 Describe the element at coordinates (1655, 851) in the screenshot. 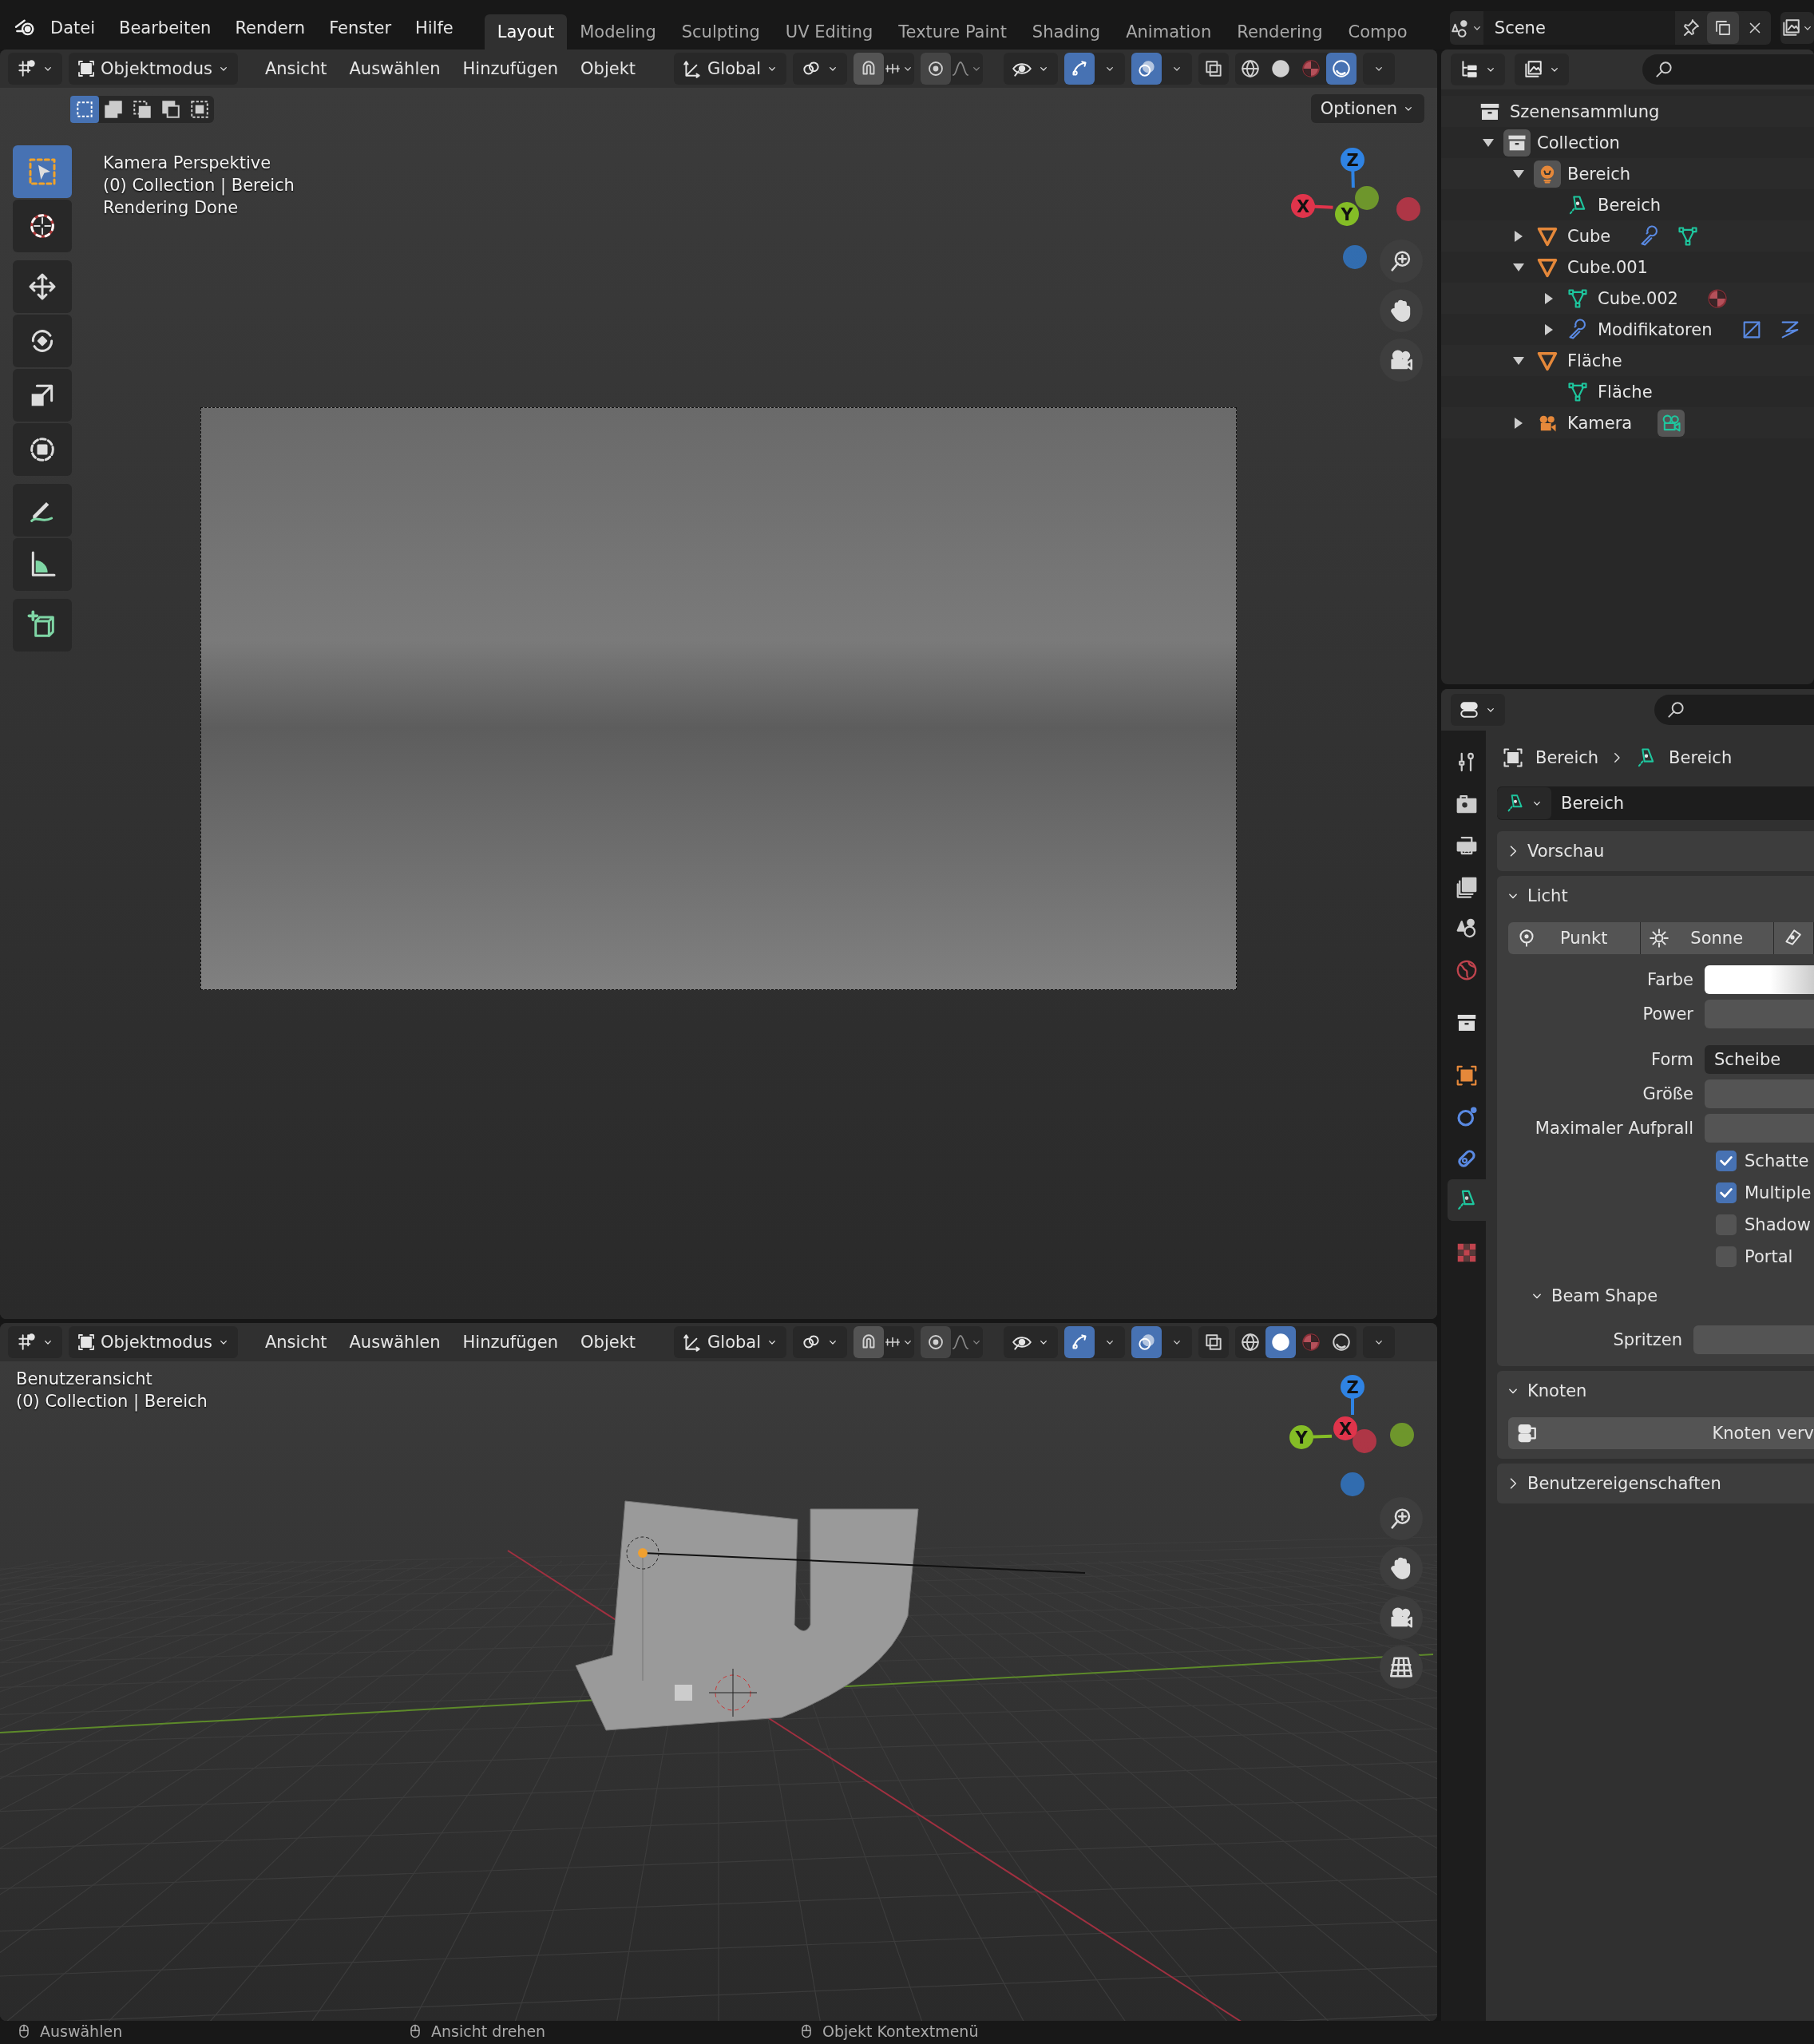

I see `panel-header: Vorschau` at that location.